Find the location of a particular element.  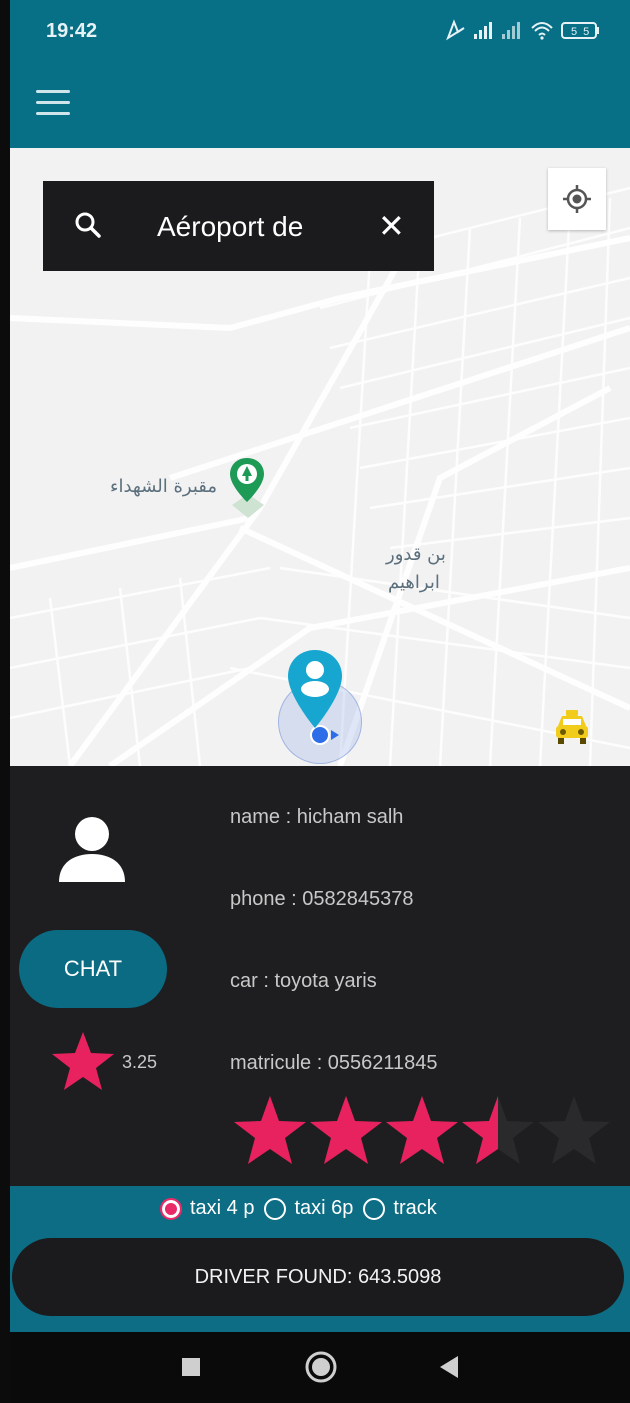

back-icon is located at coordinates (449, 1367).